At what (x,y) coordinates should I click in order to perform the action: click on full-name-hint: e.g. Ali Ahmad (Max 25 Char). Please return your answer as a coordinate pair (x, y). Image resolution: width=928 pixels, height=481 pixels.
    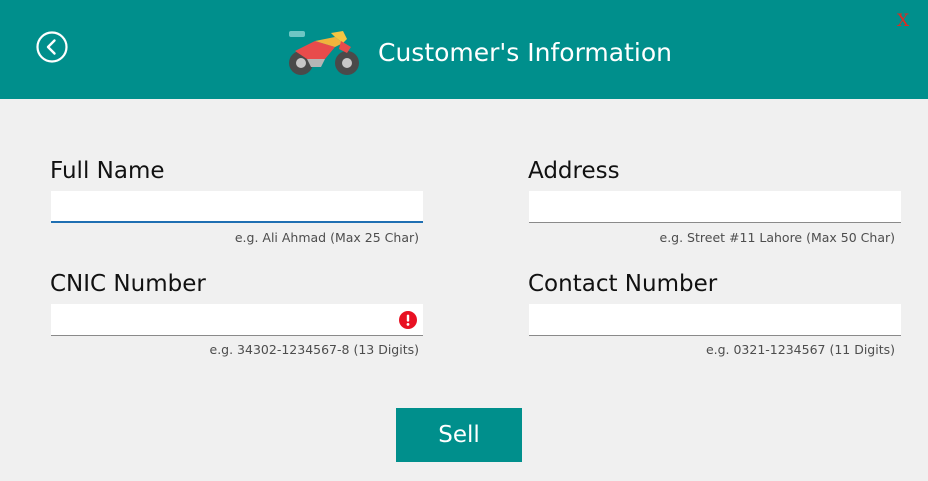
    Looking at the image, I should click on (326, 237).